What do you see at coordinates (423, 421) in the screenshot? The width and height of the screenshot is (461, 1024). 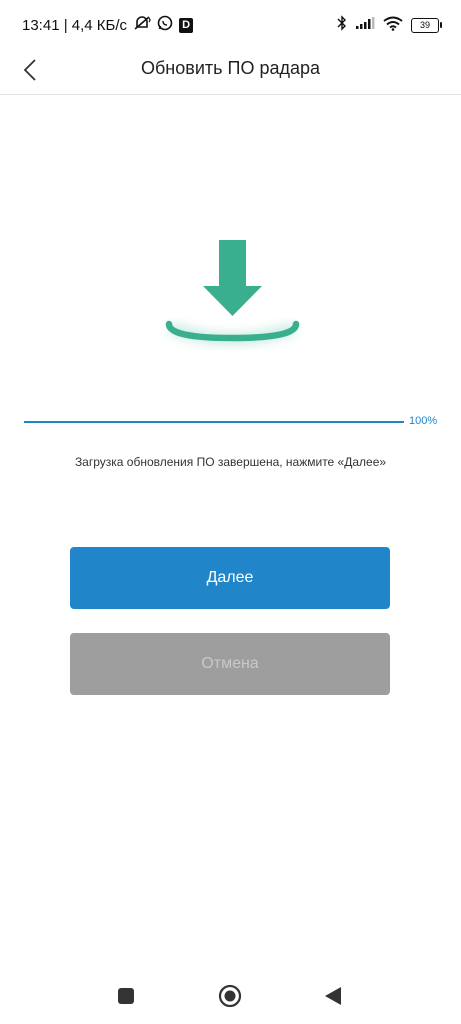 I see `progress-percent: 100%` at bounding box center [423, 421].